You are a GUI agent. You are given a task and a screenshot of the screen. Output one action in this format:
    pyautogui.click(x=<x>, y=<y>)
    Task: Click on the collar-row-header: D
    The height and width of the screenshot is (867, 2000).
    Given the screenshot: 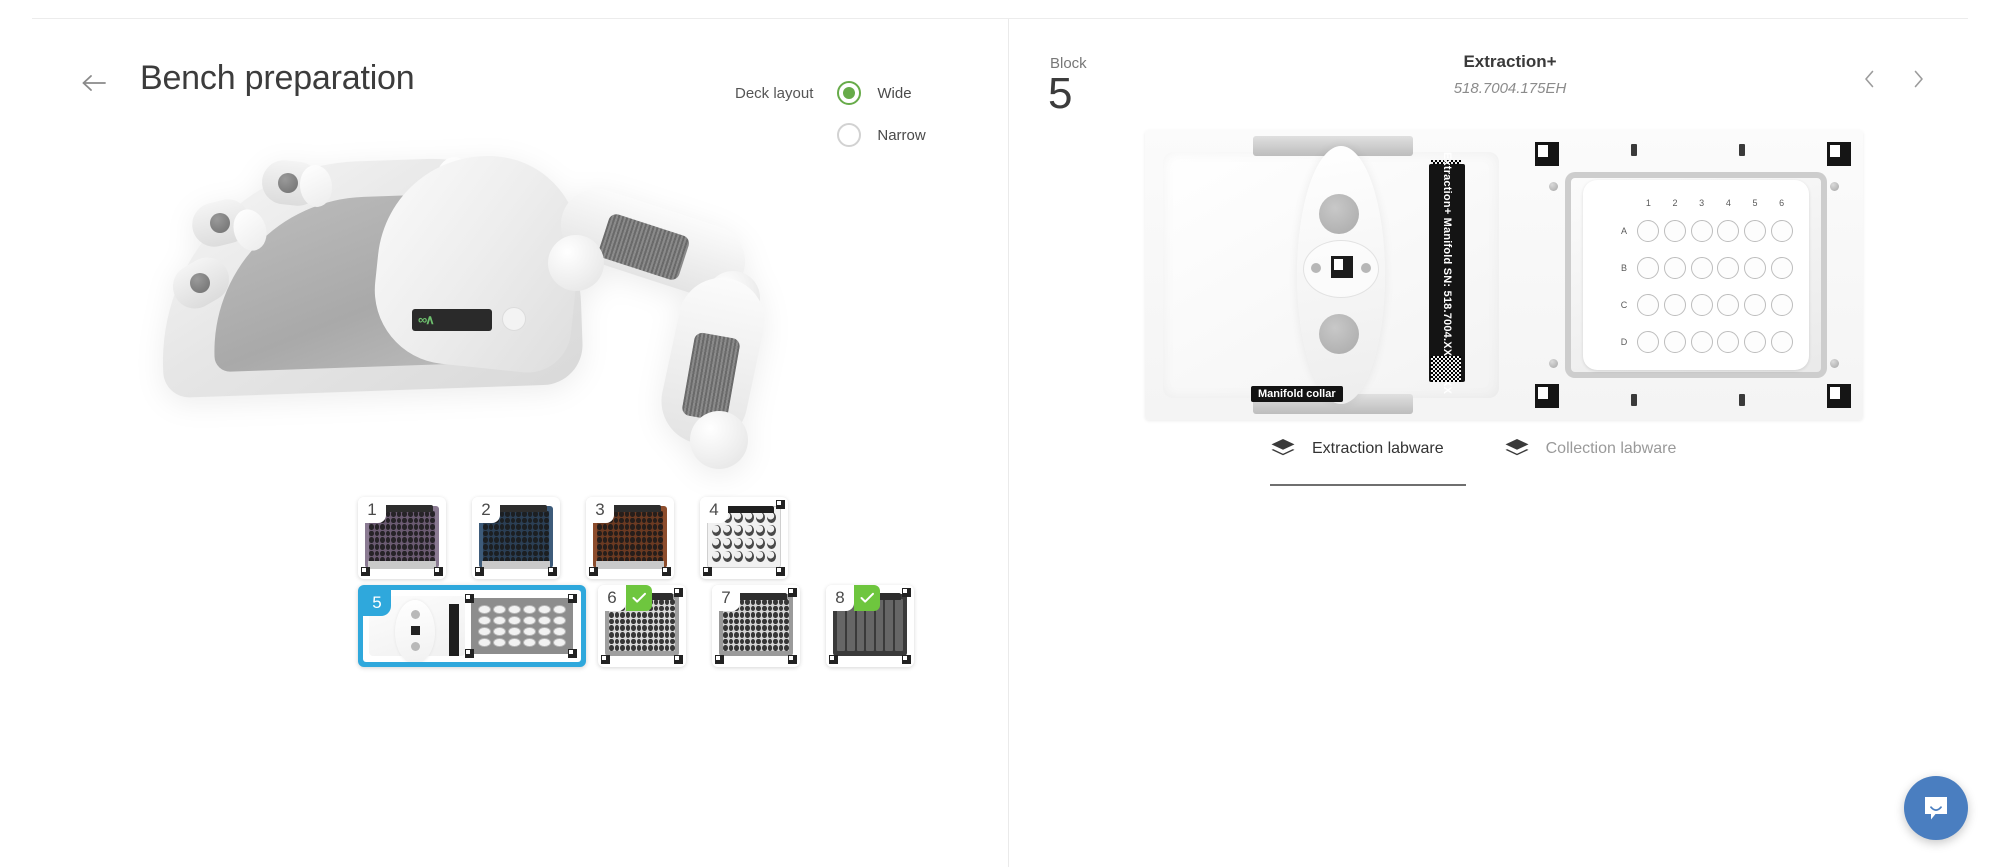 What is the action you would take?
    pyautogui.click(x=1624, y=341)
    